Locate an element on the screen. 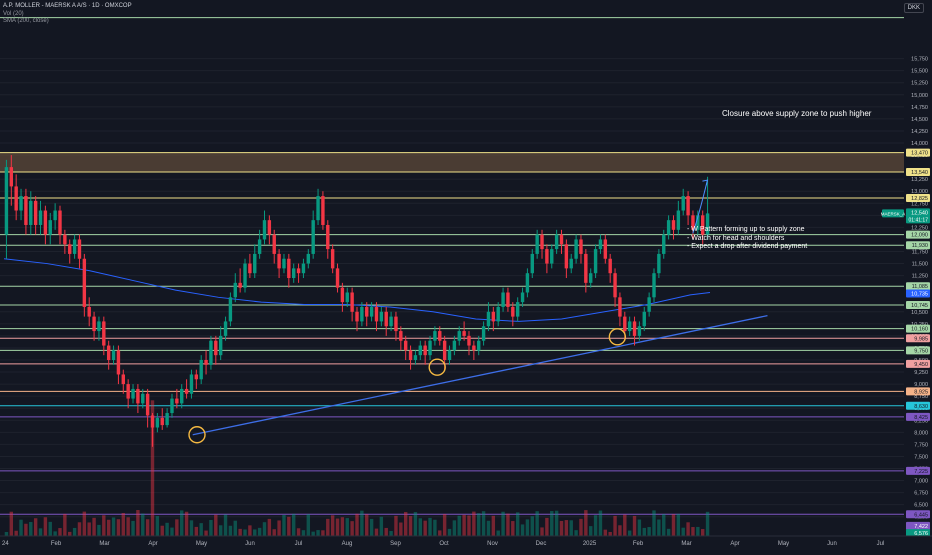 This screenshot has height=555, width=932. currency-badge: DKK is located at coordinates (913, 8).